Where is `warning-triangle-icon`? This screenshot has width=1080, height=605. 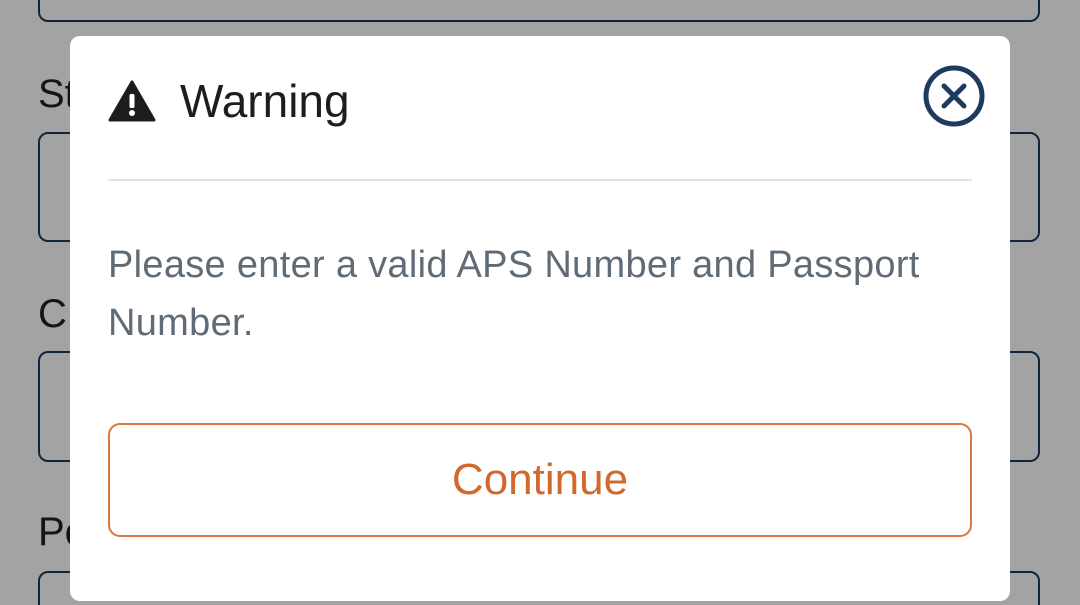 warning-triangle-icon is located at coordinates (132, 101).